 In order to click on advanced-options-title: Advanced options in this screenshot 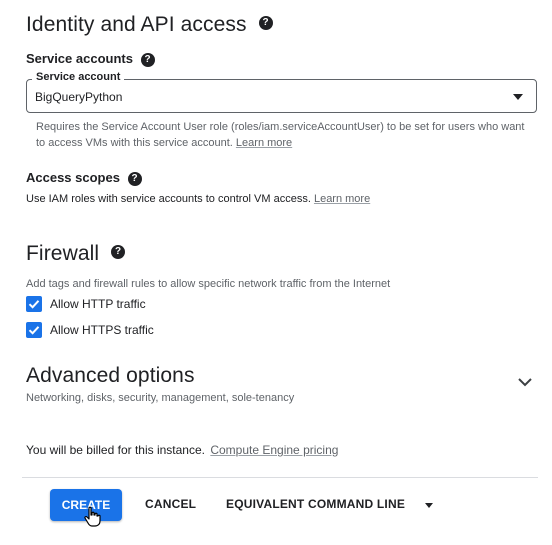, I will do `click(110, 376)`.